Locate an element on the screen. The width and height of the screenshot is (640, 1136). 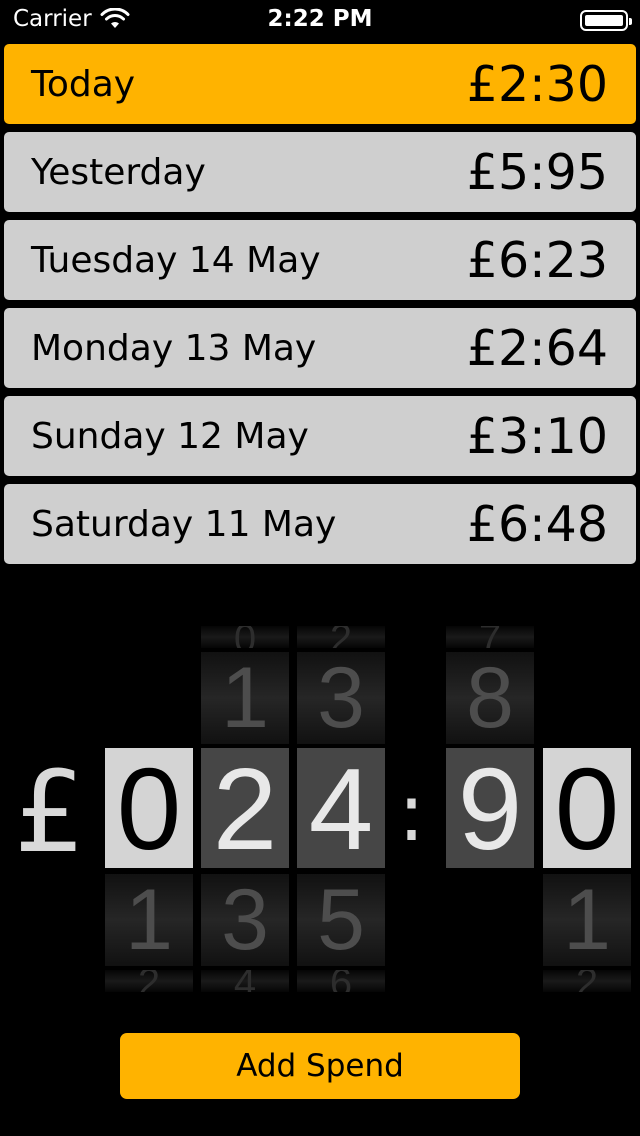
wheel-far-previous-digit: 0 is located at coordinates (245, 637).